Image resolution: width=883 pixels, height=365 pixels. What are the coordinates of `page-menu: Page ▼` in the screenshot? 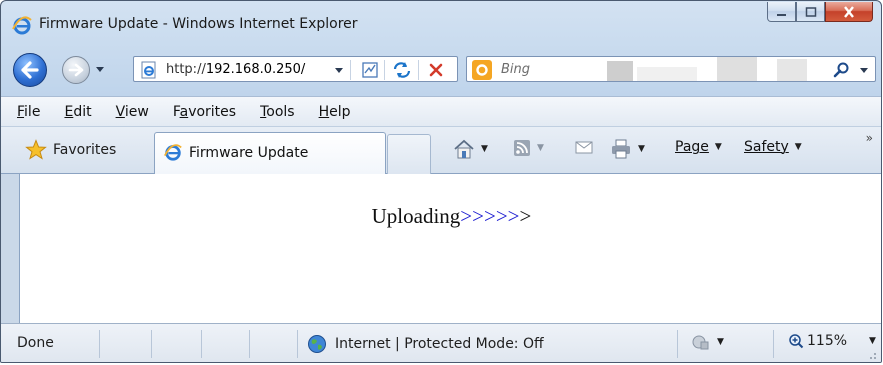 It's located at (698, 147).